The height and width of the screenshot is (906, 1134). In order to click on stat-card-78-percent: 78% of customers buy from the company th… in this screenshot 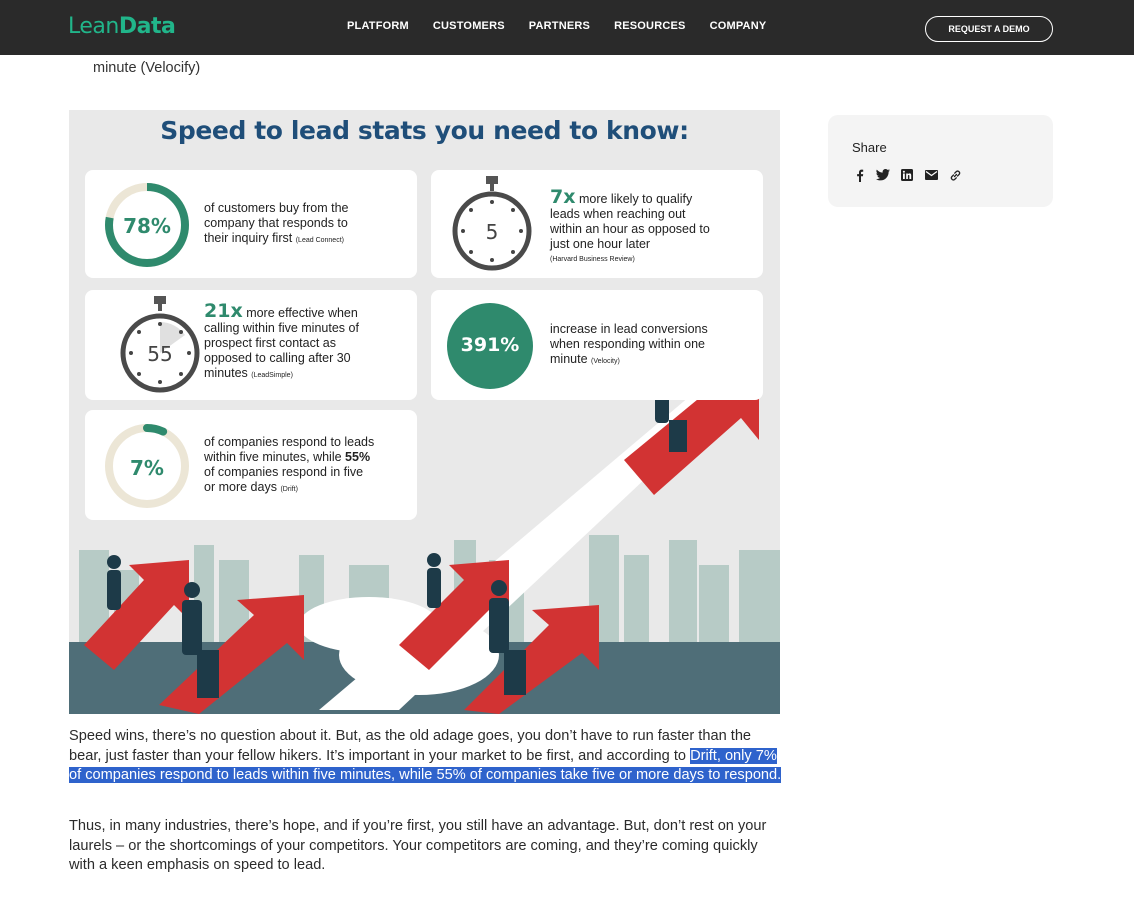, I will do `click(251, 224)`.